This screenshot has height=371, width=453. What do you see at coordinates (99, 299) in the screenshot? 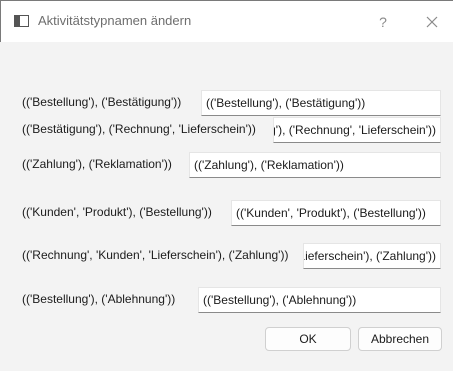
I see `row-label-6: (('Bestellung'), ('Ablehnung'))` at bounding box center [99, 299].